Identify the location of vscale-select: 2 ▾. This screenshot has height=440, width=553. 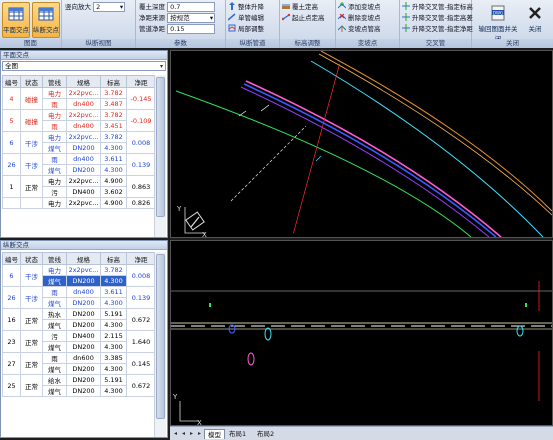
(109, 7).